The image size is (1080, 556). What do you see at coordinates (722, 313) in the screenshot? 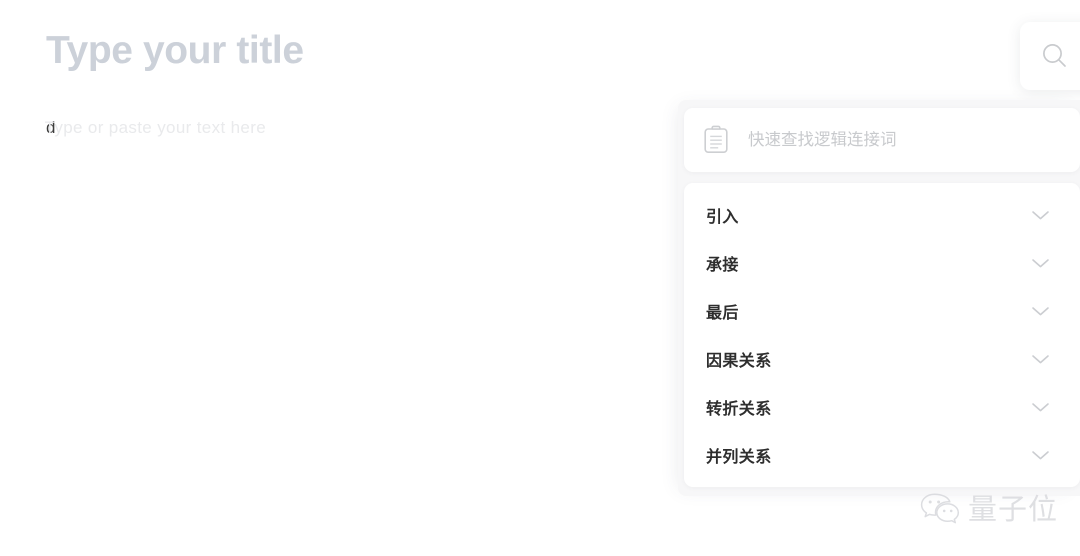
I see `category-label: 最后` at bounding box center [722, 313].